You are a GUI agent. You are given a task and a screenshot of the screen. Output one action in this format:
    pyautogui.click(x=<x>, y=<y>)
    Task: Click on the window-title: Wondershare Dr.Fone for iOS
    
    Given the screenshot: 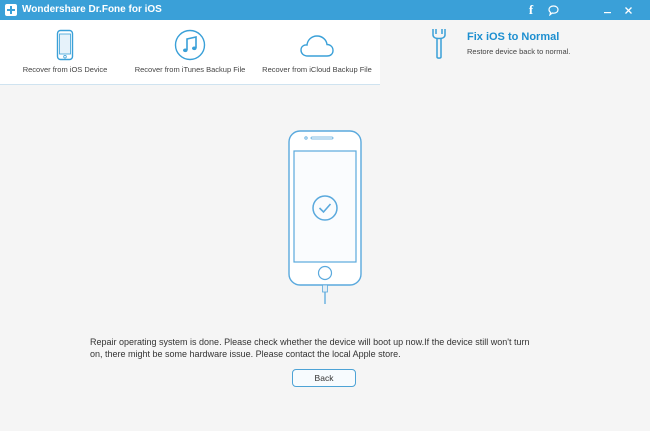 What is the action you would take?
    pyautogui.click(x=92, y=9)
    